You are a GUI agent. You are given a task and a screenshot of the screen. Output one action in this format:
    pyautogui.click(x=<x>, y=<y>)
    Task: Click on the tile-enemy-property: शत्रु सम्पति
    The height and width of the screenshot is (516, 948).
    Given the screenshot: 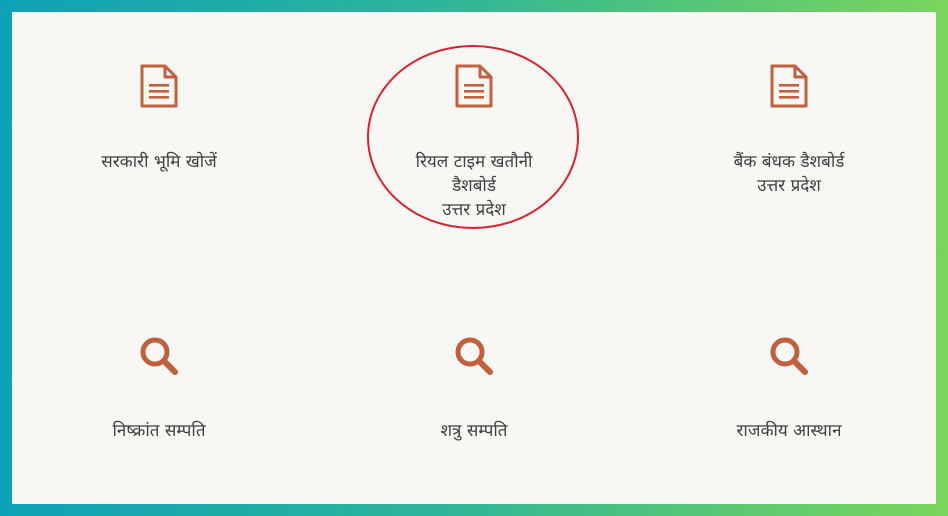 What is the action you would take?
    pyautogui.click(x=474, y=389)
    